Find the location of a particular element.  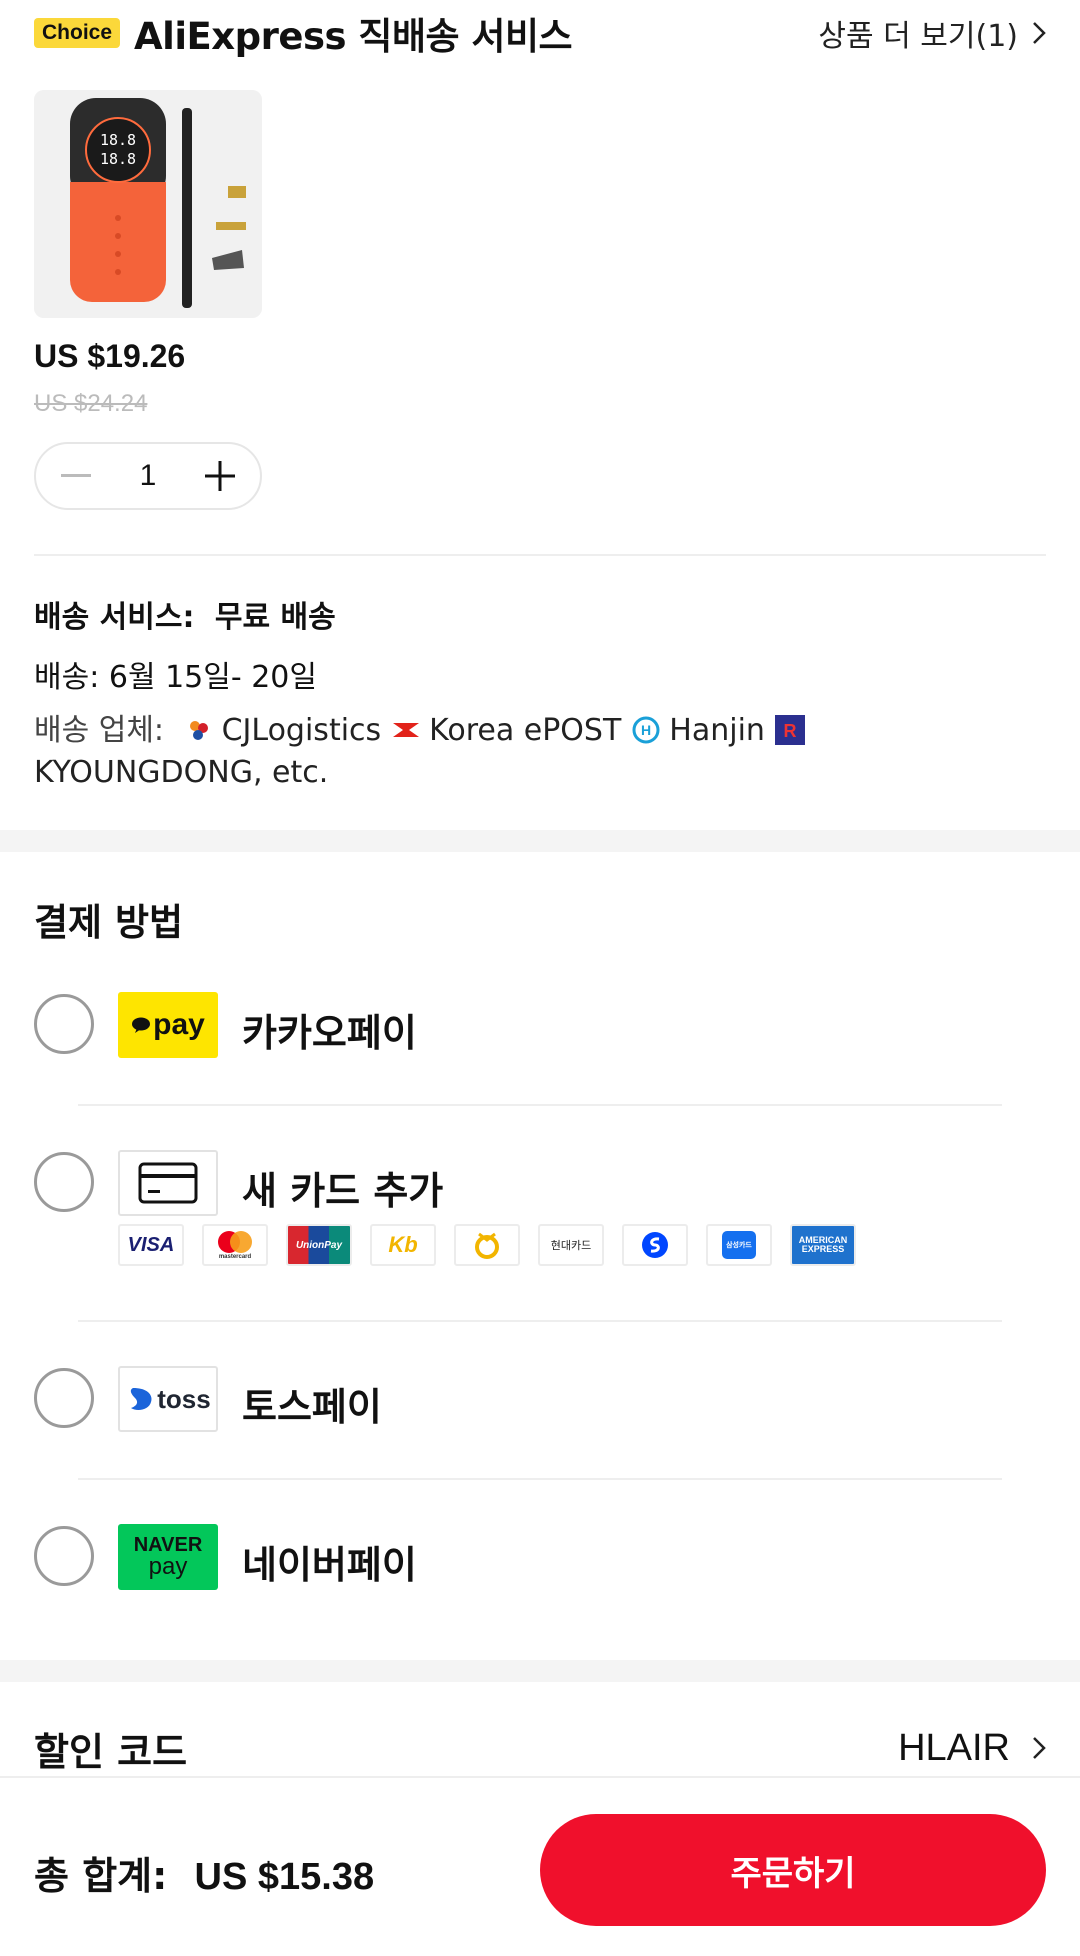

payment-option-naverpay: NAVER pay 네이버페이 is located at coordinates (540, 1557).